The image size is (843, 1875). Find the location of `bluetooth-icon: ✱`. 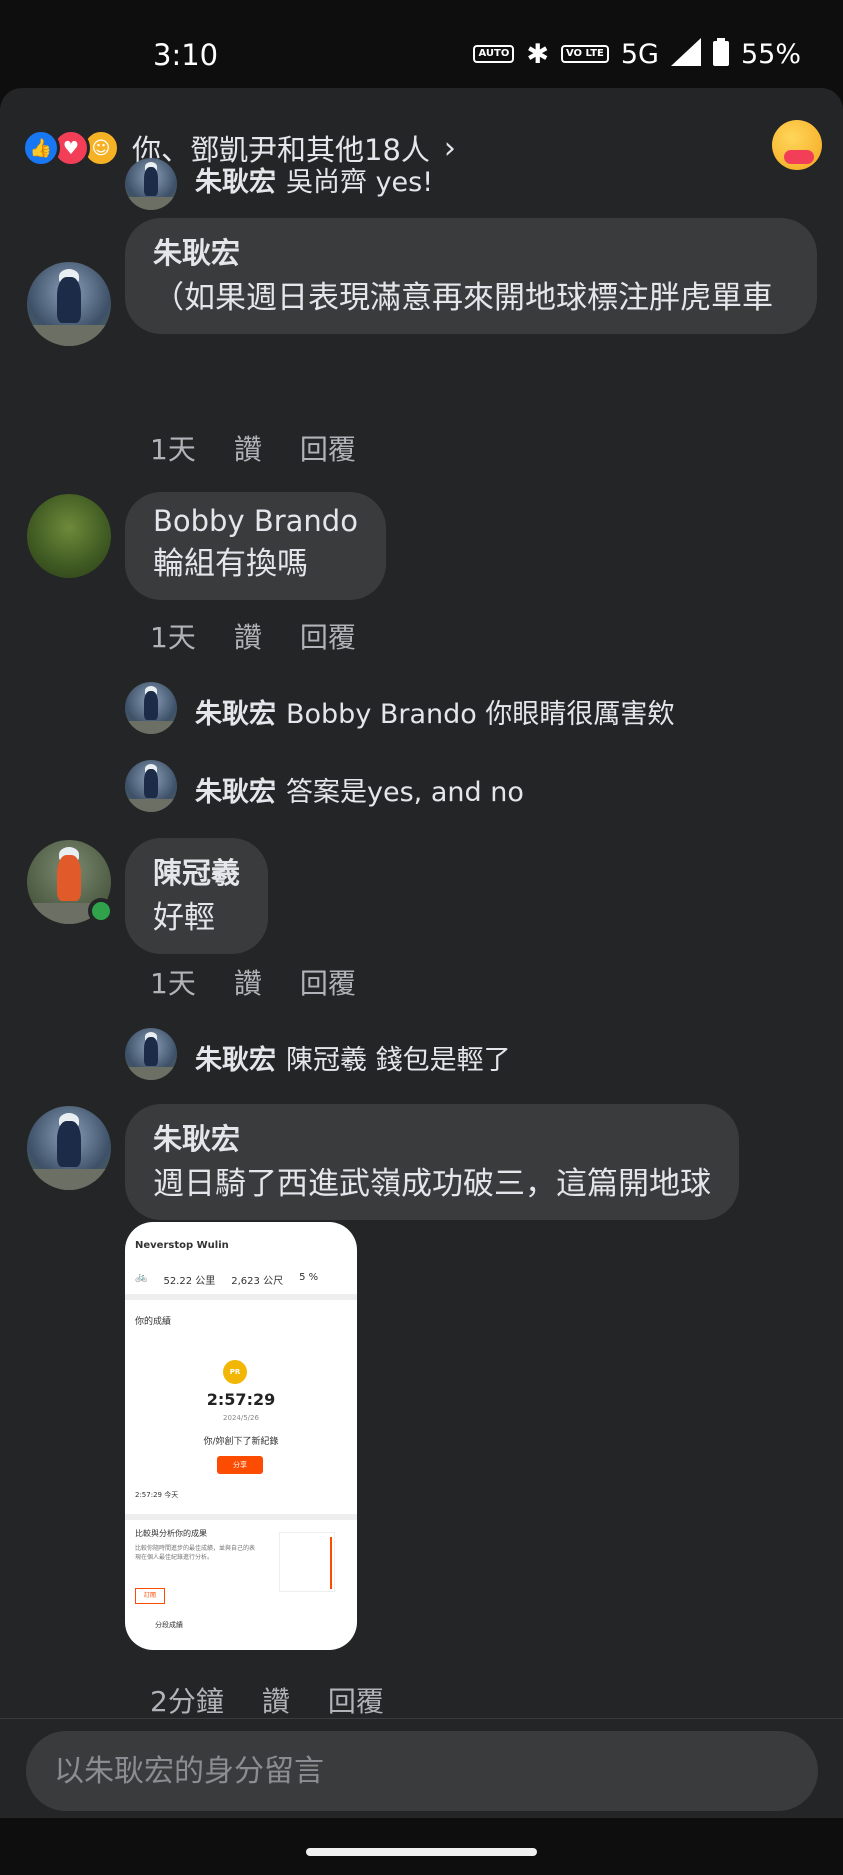

bluetooth-icon: ✱ is located at coordinates (537, 54).